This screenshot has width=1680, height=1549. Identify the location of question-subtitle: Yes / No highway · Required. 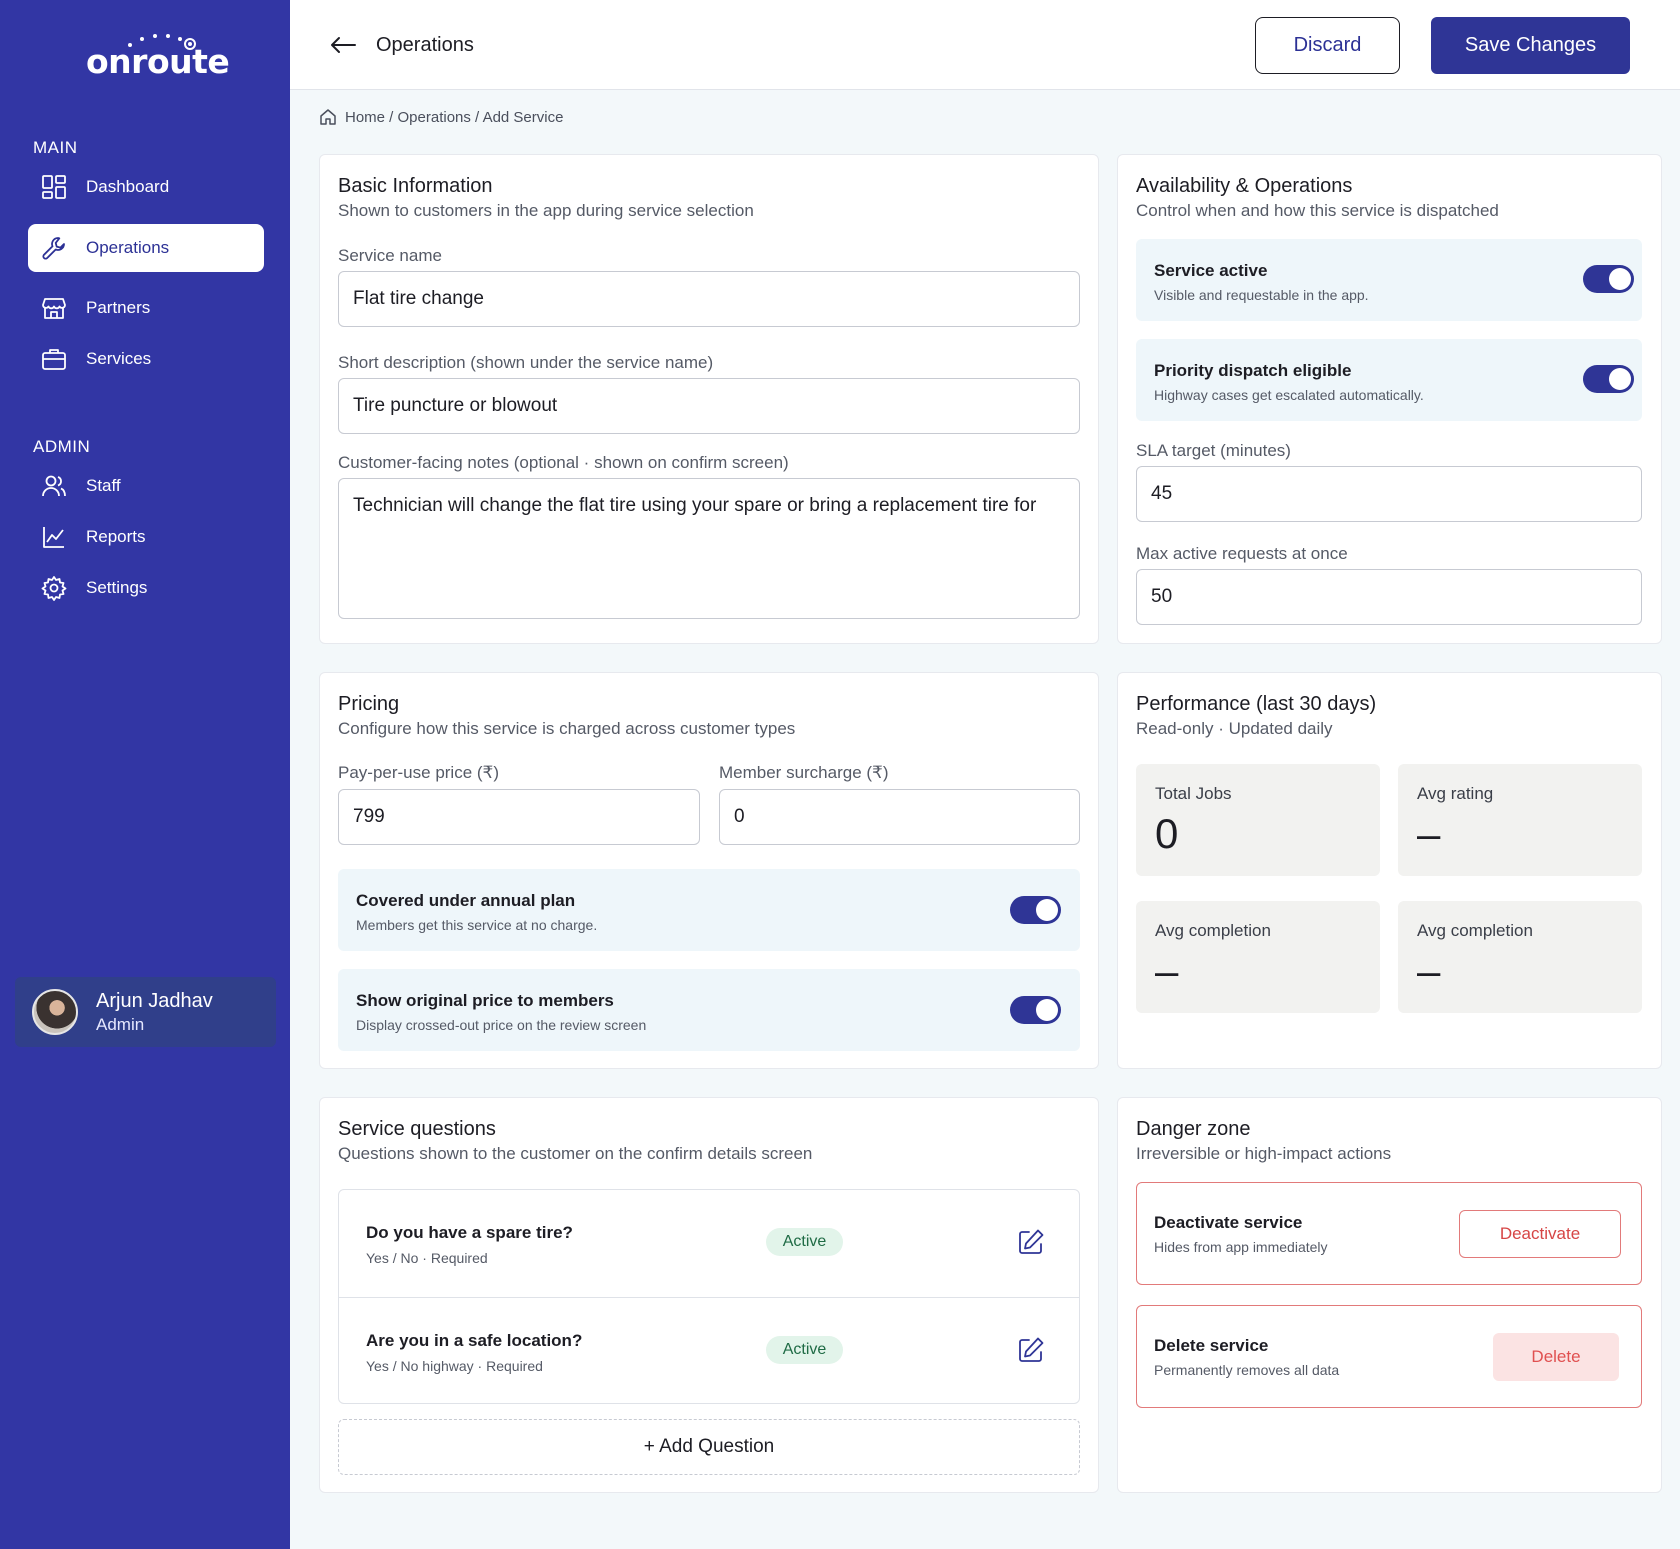
(454, 1366).